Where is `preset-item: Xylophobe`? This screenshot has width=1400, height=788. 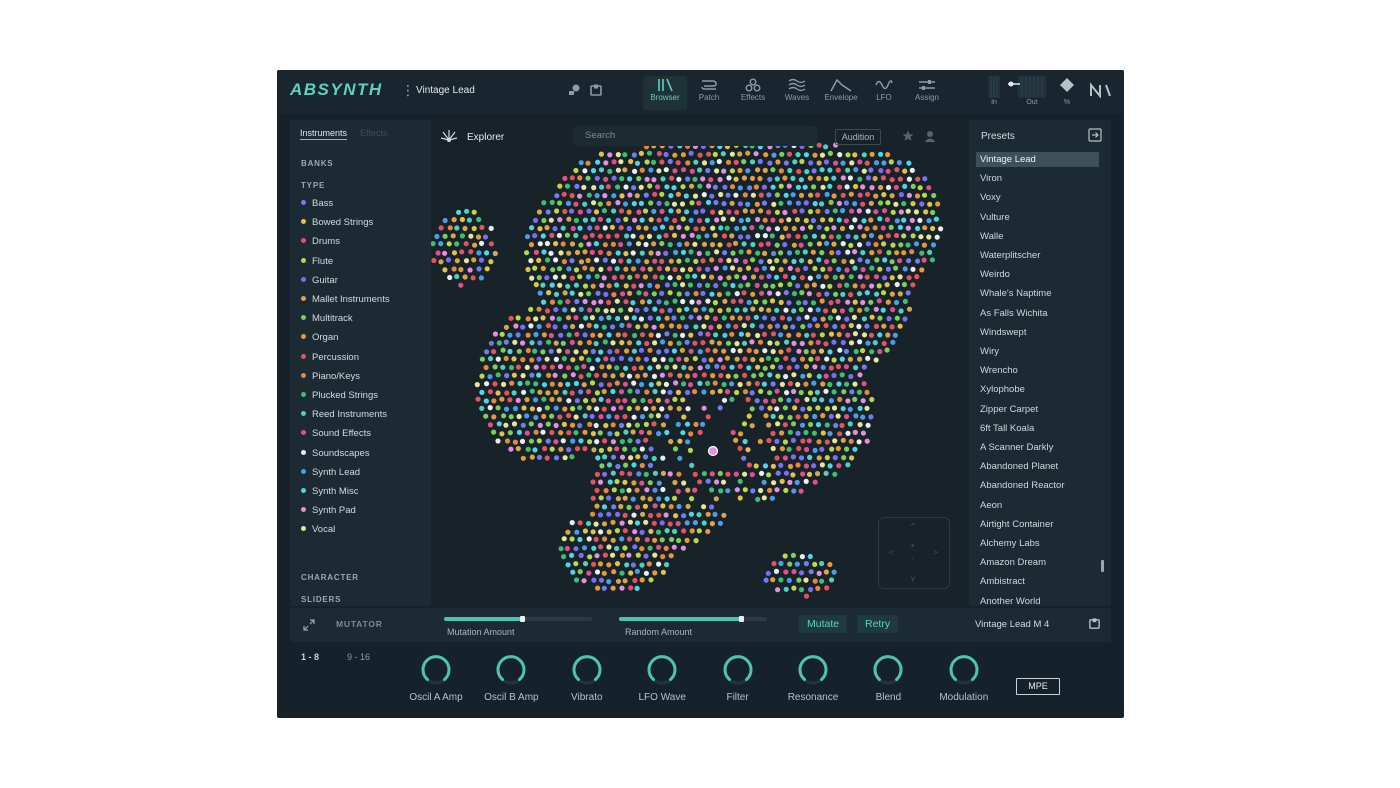 preset-item: Xylophobe is located at coordinates (1037, 389).